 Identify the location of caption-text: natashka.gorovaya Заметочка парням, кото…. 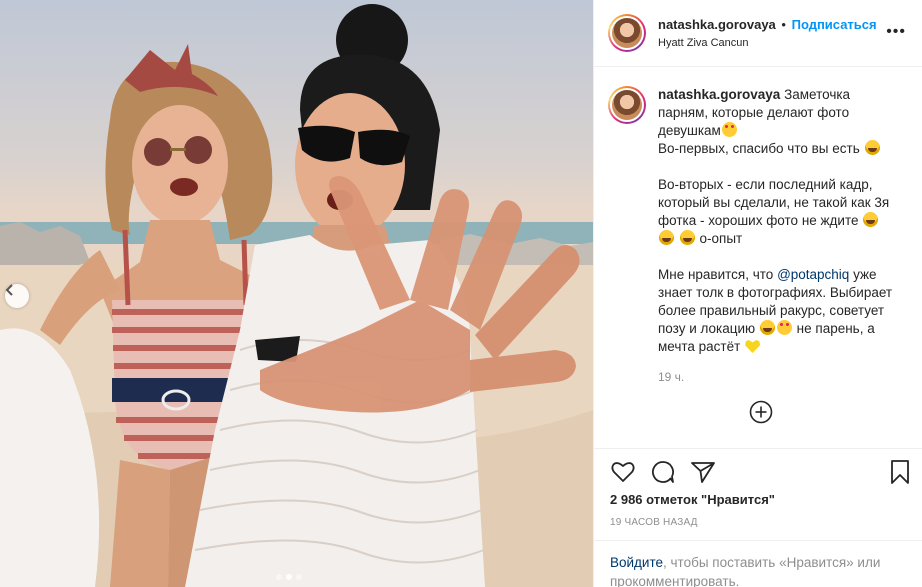
(778, 236).